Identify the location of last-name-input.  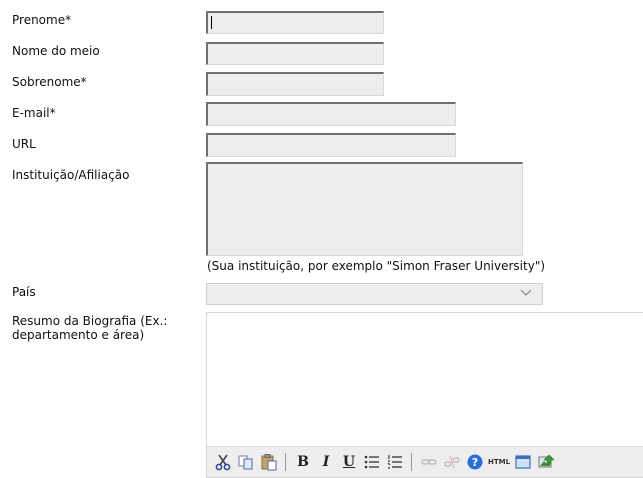
(295, 84).